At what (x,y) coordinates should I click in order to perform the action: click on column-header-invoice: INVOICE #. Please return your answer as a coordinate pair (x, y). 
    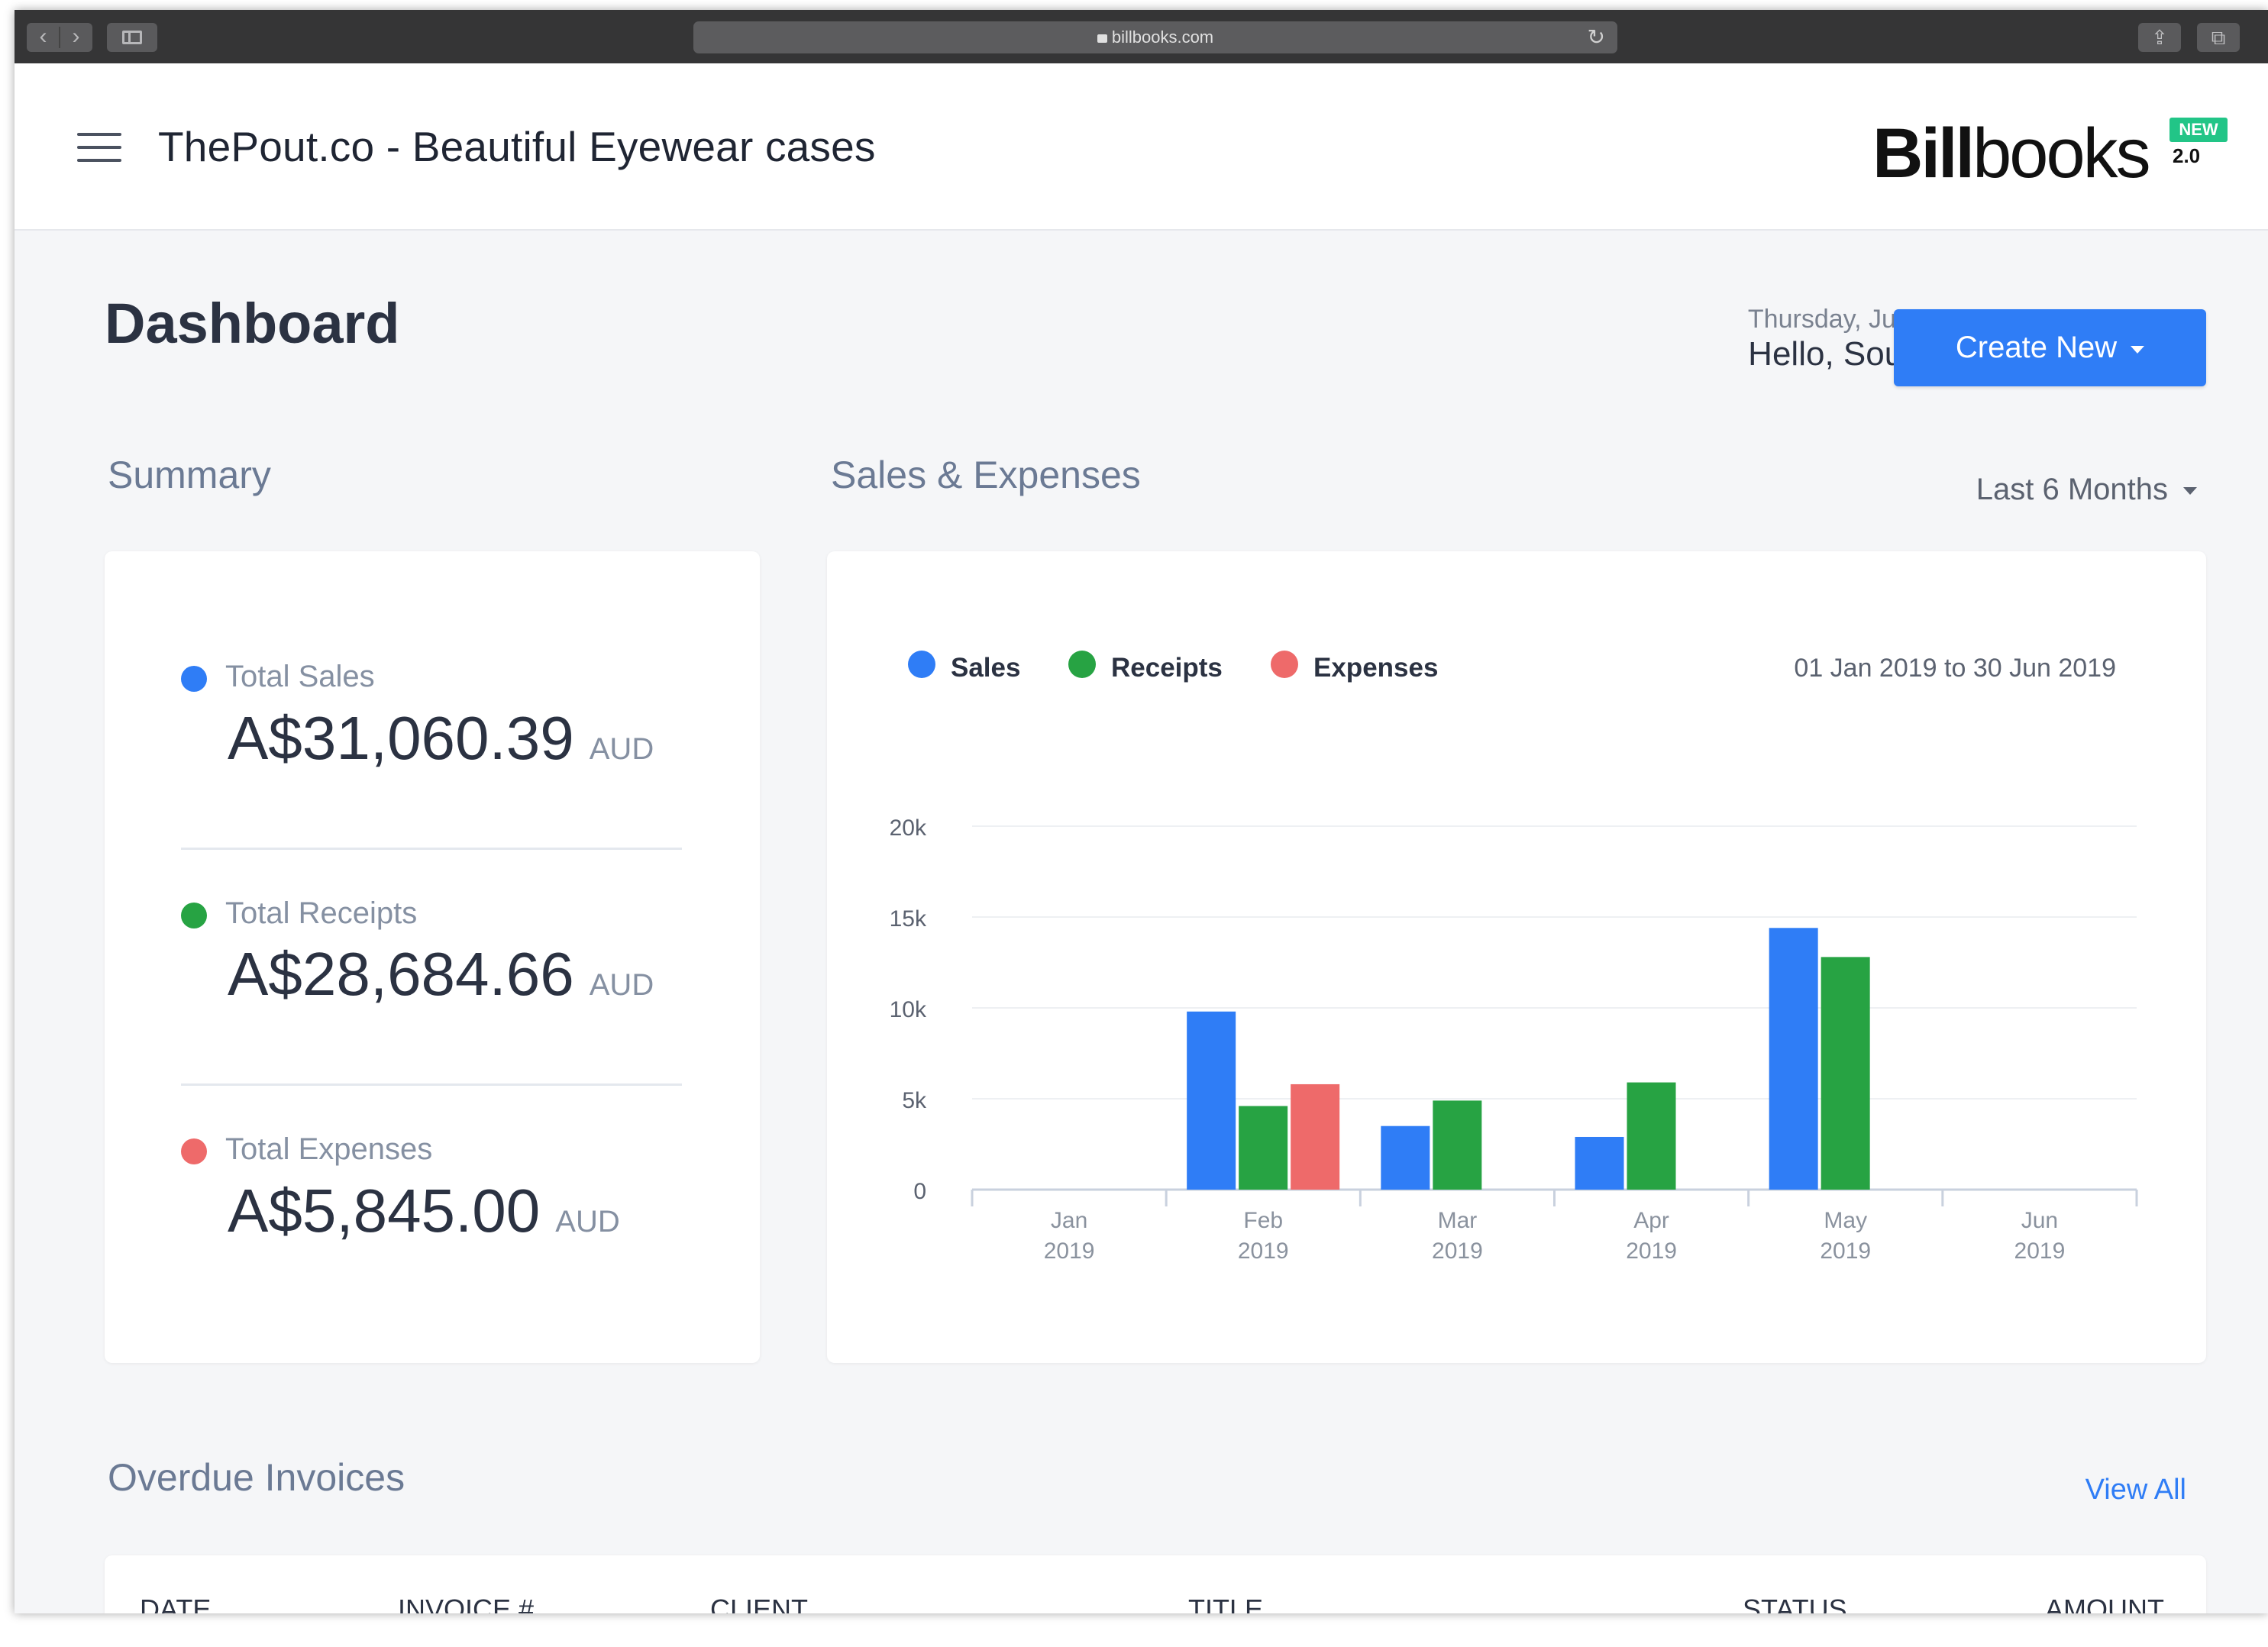
    Looking at the image, I should click on (466, 1603).